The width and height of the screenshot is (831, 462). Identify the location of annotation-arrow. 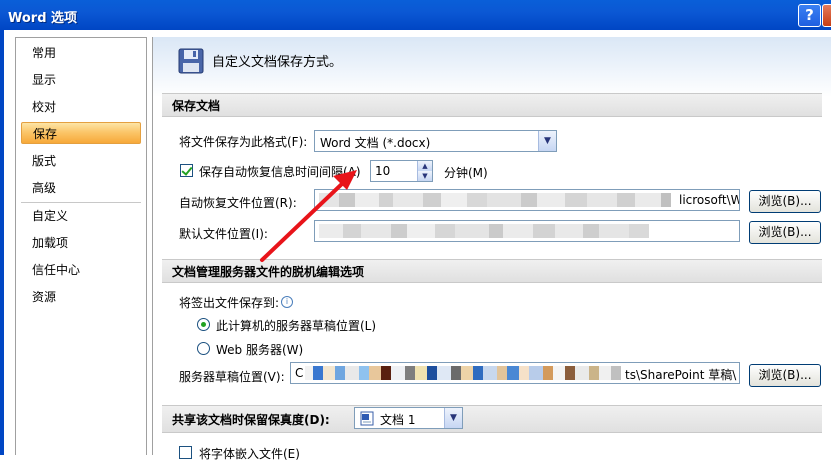
(308, 216).